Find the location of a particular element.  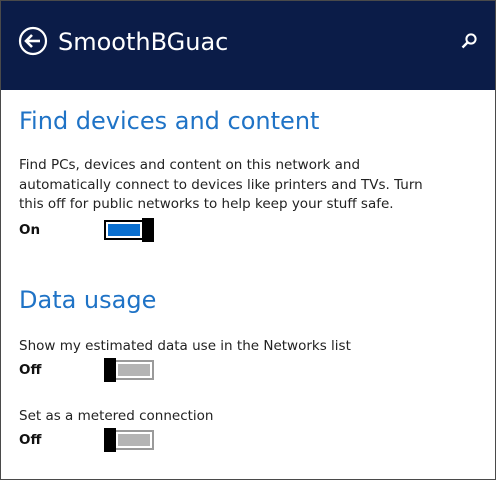

app-title: SmoothBGuac is located at coordinates (143, 42).